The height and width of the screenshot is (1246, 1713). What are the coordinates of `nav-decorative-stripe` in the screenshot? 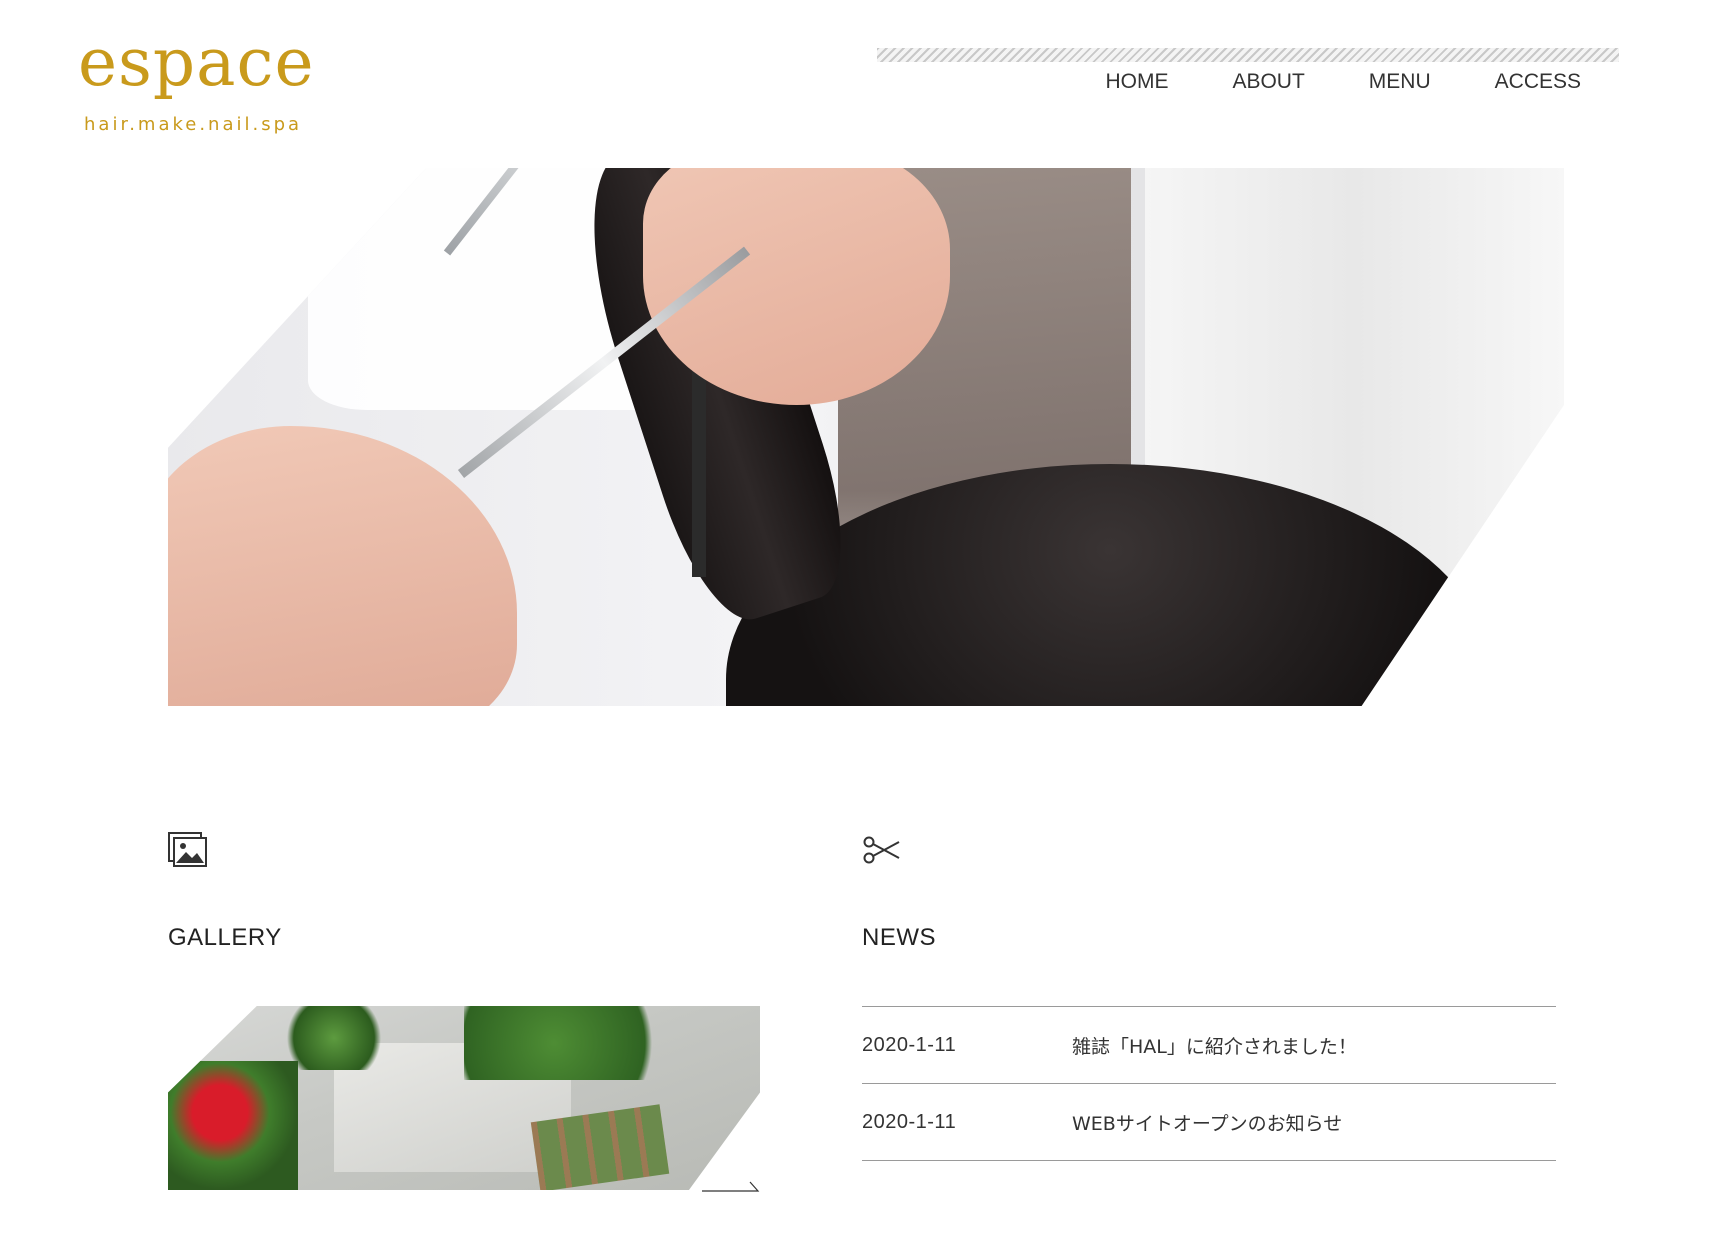 It's located at (1248, 55).